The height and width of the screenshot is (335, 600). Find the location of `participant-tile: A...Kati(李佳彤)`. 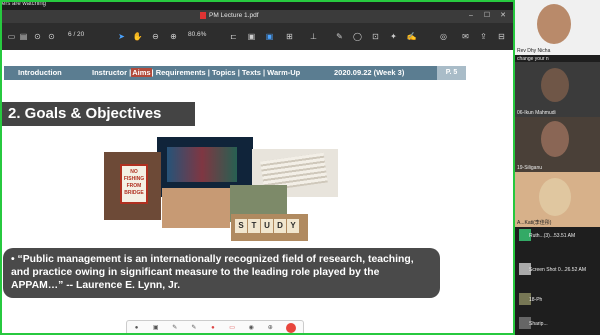

participant-tile: A...Kati(李佳彤) is located at coordinates (557, 199).